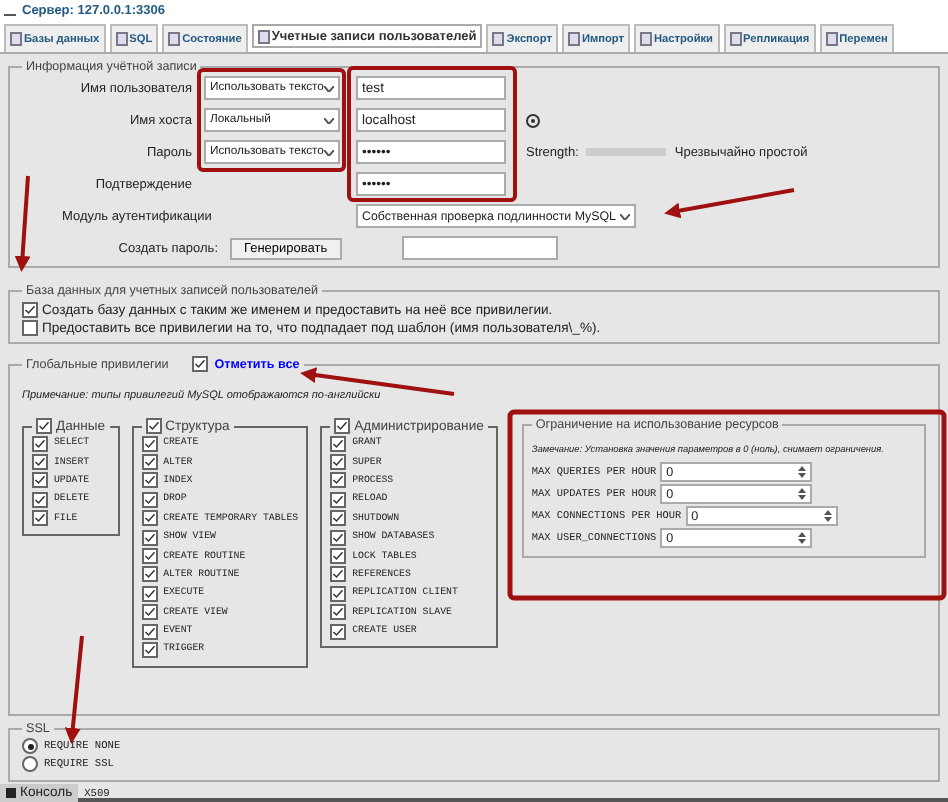 The width and height of the screenshot is (948, 802). What do you see at coordinates (479, 248) in the screenshot?
I see `input-field` at bounding box center [479, 248].